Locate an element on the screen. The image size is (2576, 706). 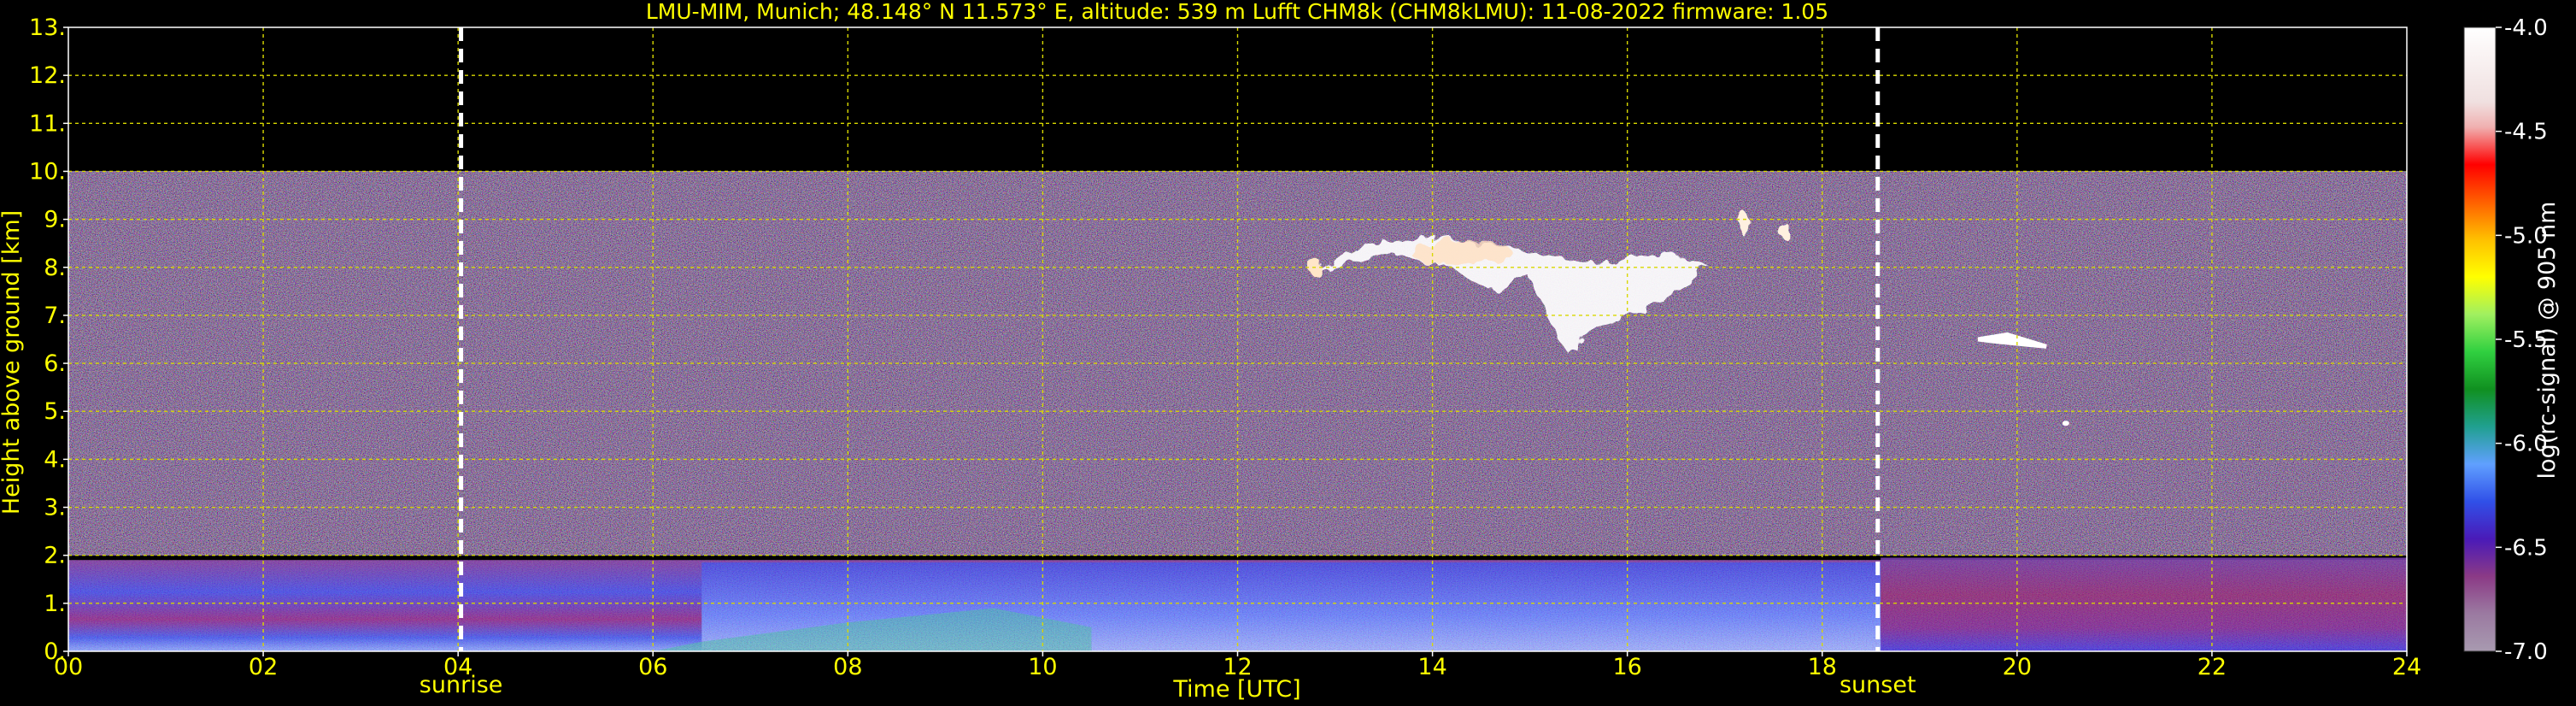
y-tick-label: 8. is located at coordinates (55, 268).